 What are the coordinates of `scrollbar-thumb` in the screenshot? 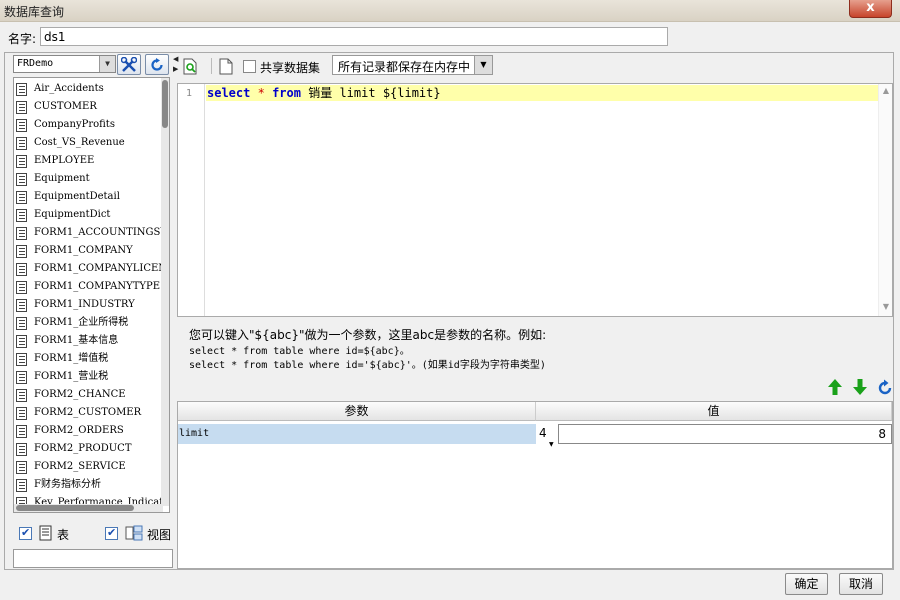 It's located at (165, 104).